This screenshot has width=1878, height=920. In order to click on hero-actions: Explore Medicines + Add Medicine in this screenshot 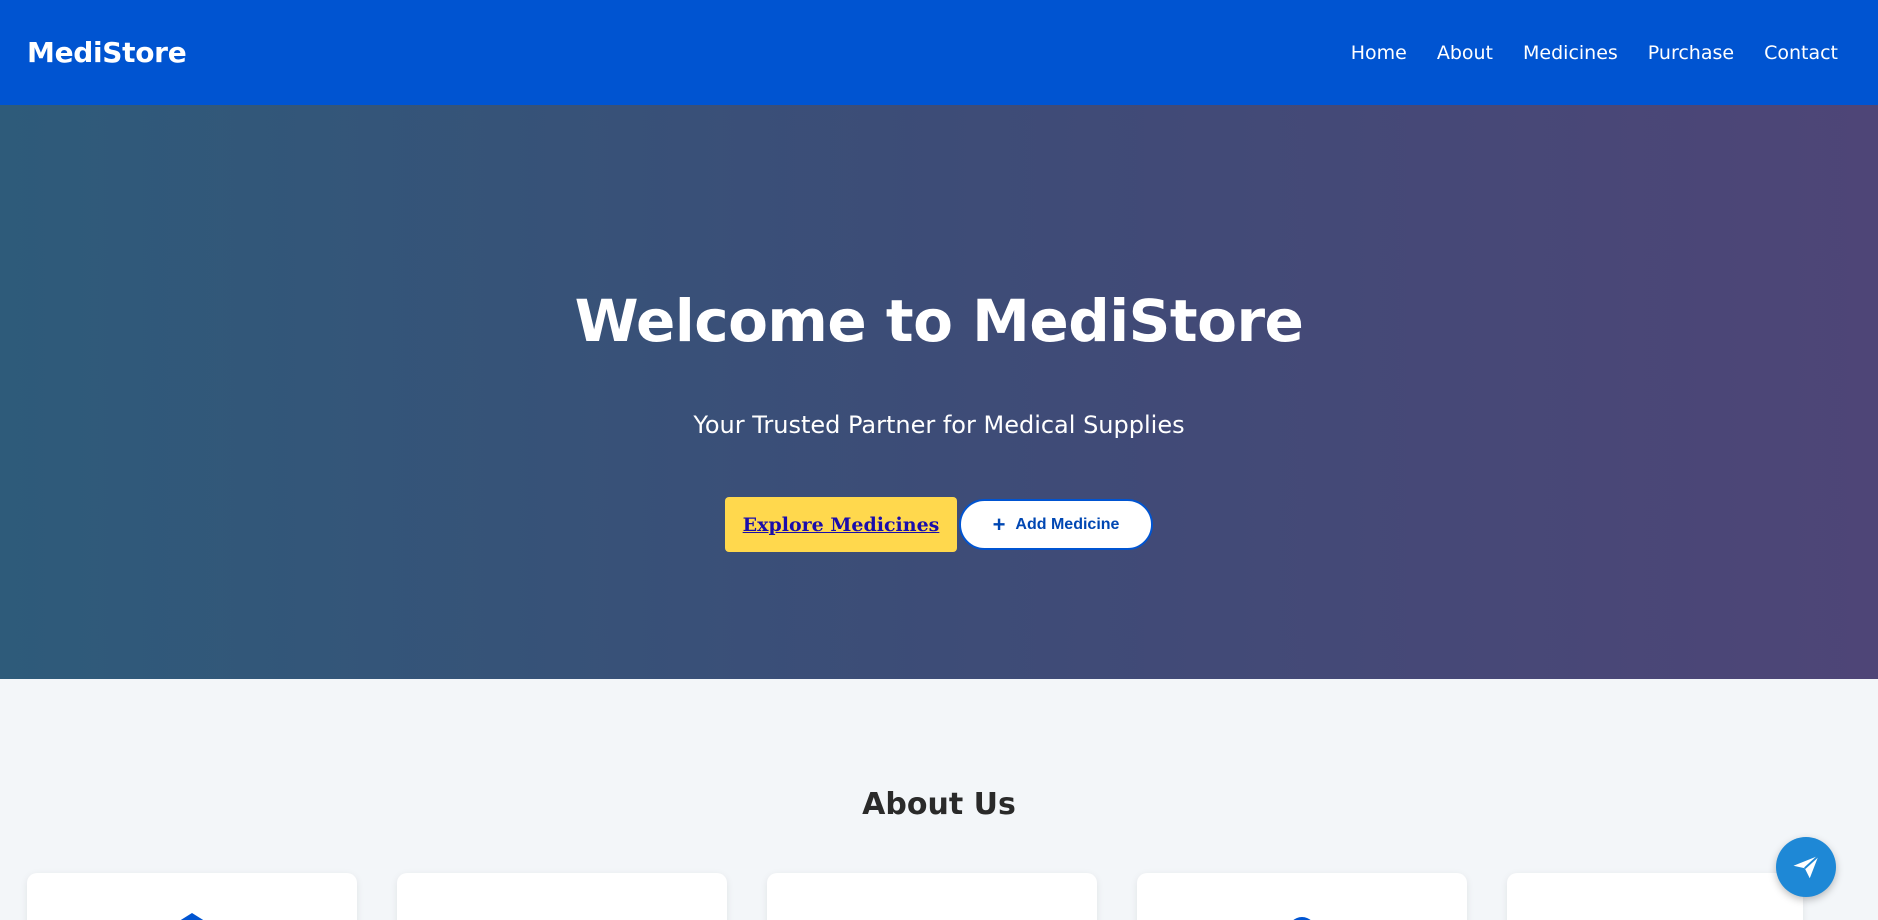, I will do `click(939, 524)`.